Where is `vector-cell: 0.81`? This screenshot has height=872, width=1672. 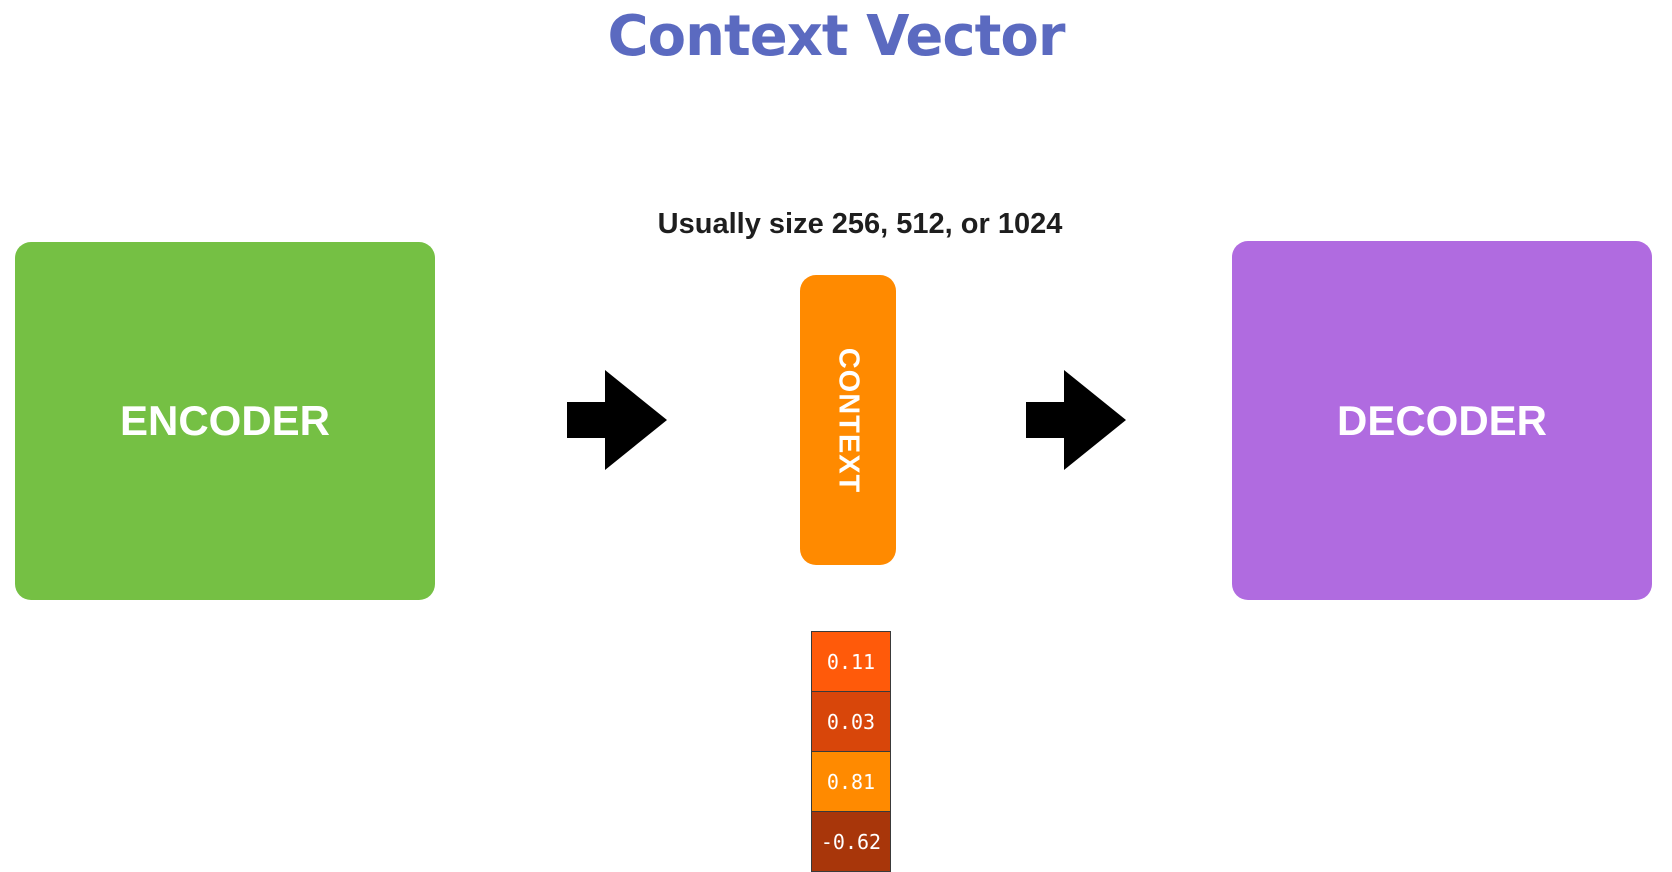
vector-cell: 0.81 is located at coordinates (851, 782).